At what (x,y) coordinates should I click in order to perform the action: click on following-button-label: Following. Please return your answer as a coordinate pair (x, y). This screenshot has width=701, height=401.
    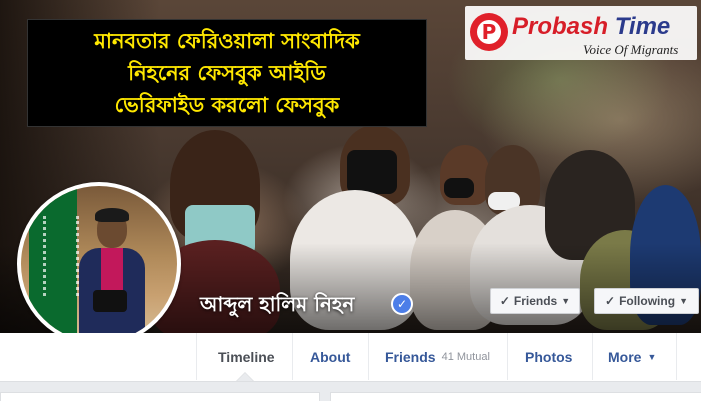
    Looking at the image, I should click on (647, 301).